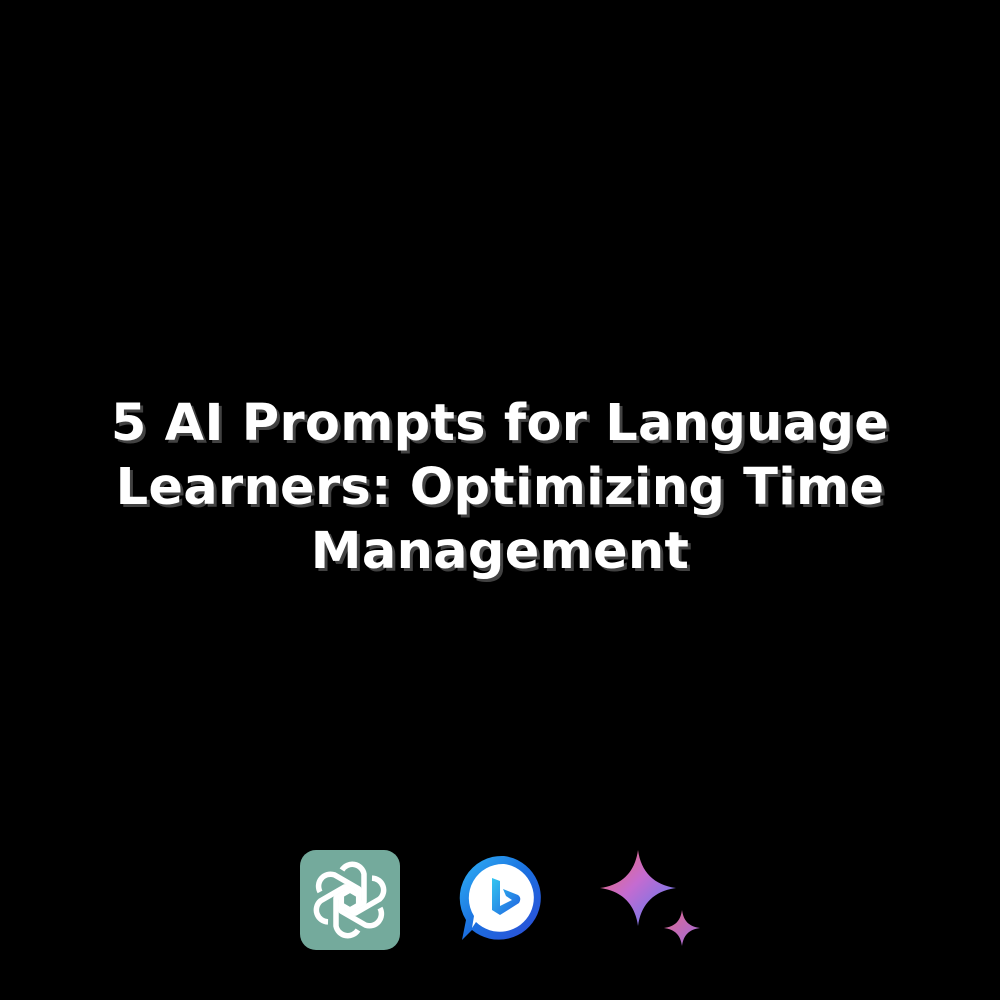 The height and width of the screenshot is (1000, 1000). I want to click on title-line-2: Learners: Optimizing Time, so click(500, 487).